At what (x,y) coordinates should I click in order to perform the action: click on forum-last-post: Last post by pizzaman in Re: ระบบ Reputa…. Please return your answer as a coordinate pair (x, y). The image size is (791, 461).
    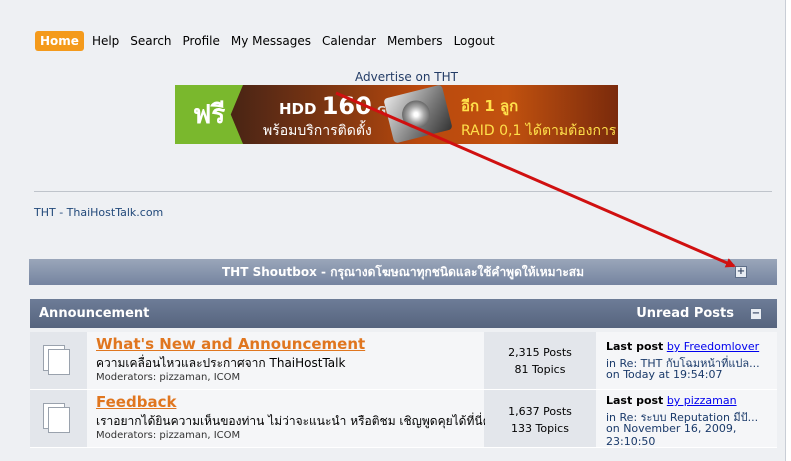
    Looking at the image, I should click on (686, 419).